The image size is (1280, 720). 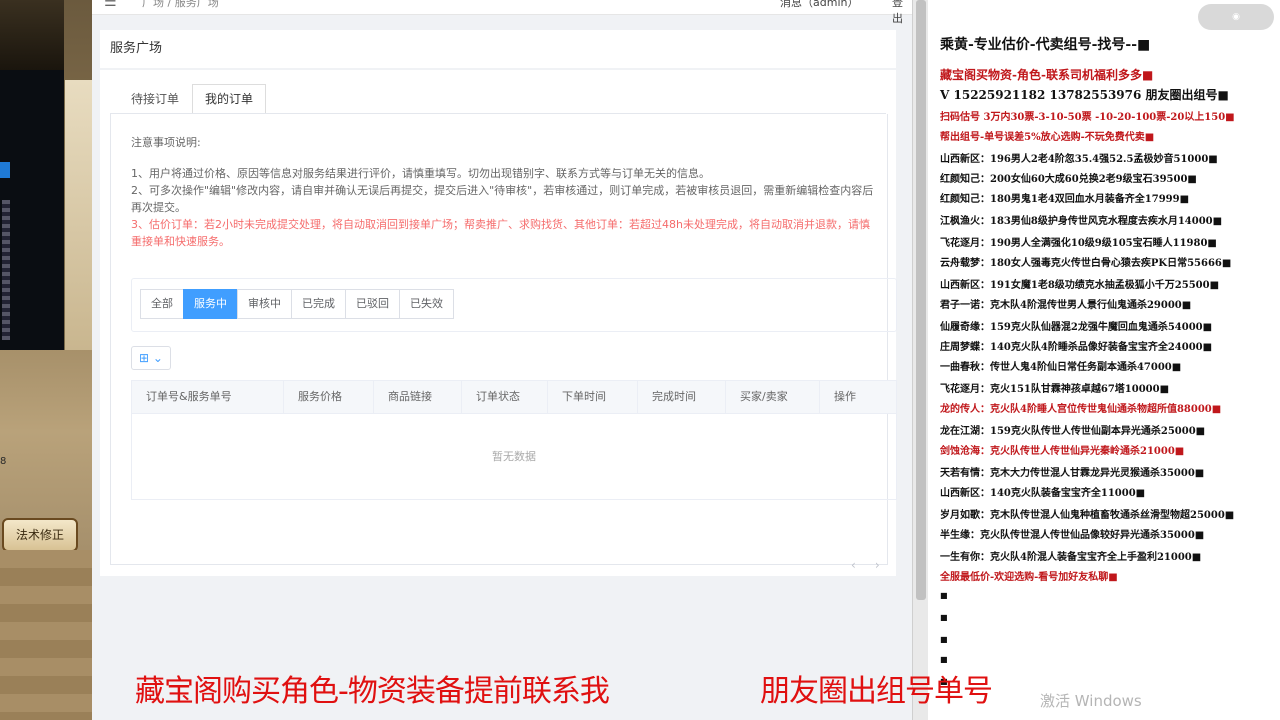 What do you see at coordinates (426, 304) in the screenshot?
I see `filter-expired: 已失效` at bounding box center [426, 304].